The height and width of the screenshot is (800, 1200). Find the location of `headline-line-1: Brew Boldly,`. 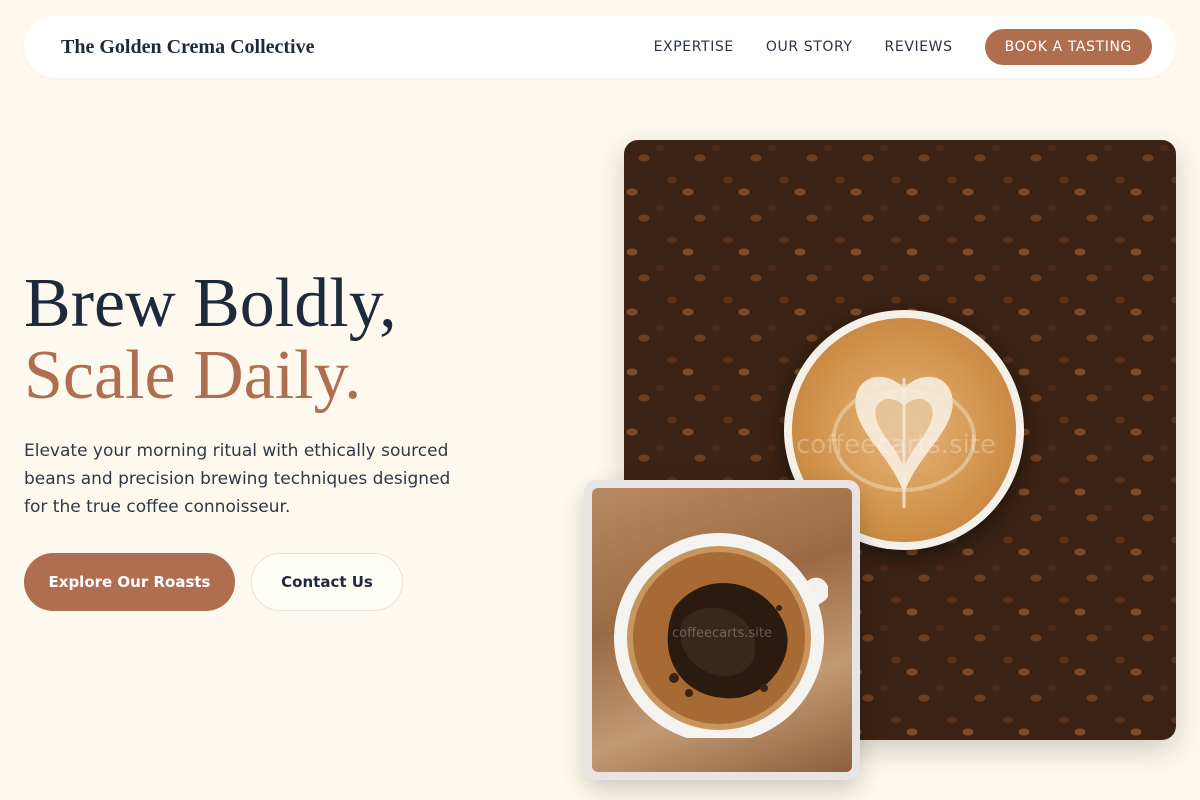

headline-line-1: Brew Boldly, is located at coordinates (210, 303).